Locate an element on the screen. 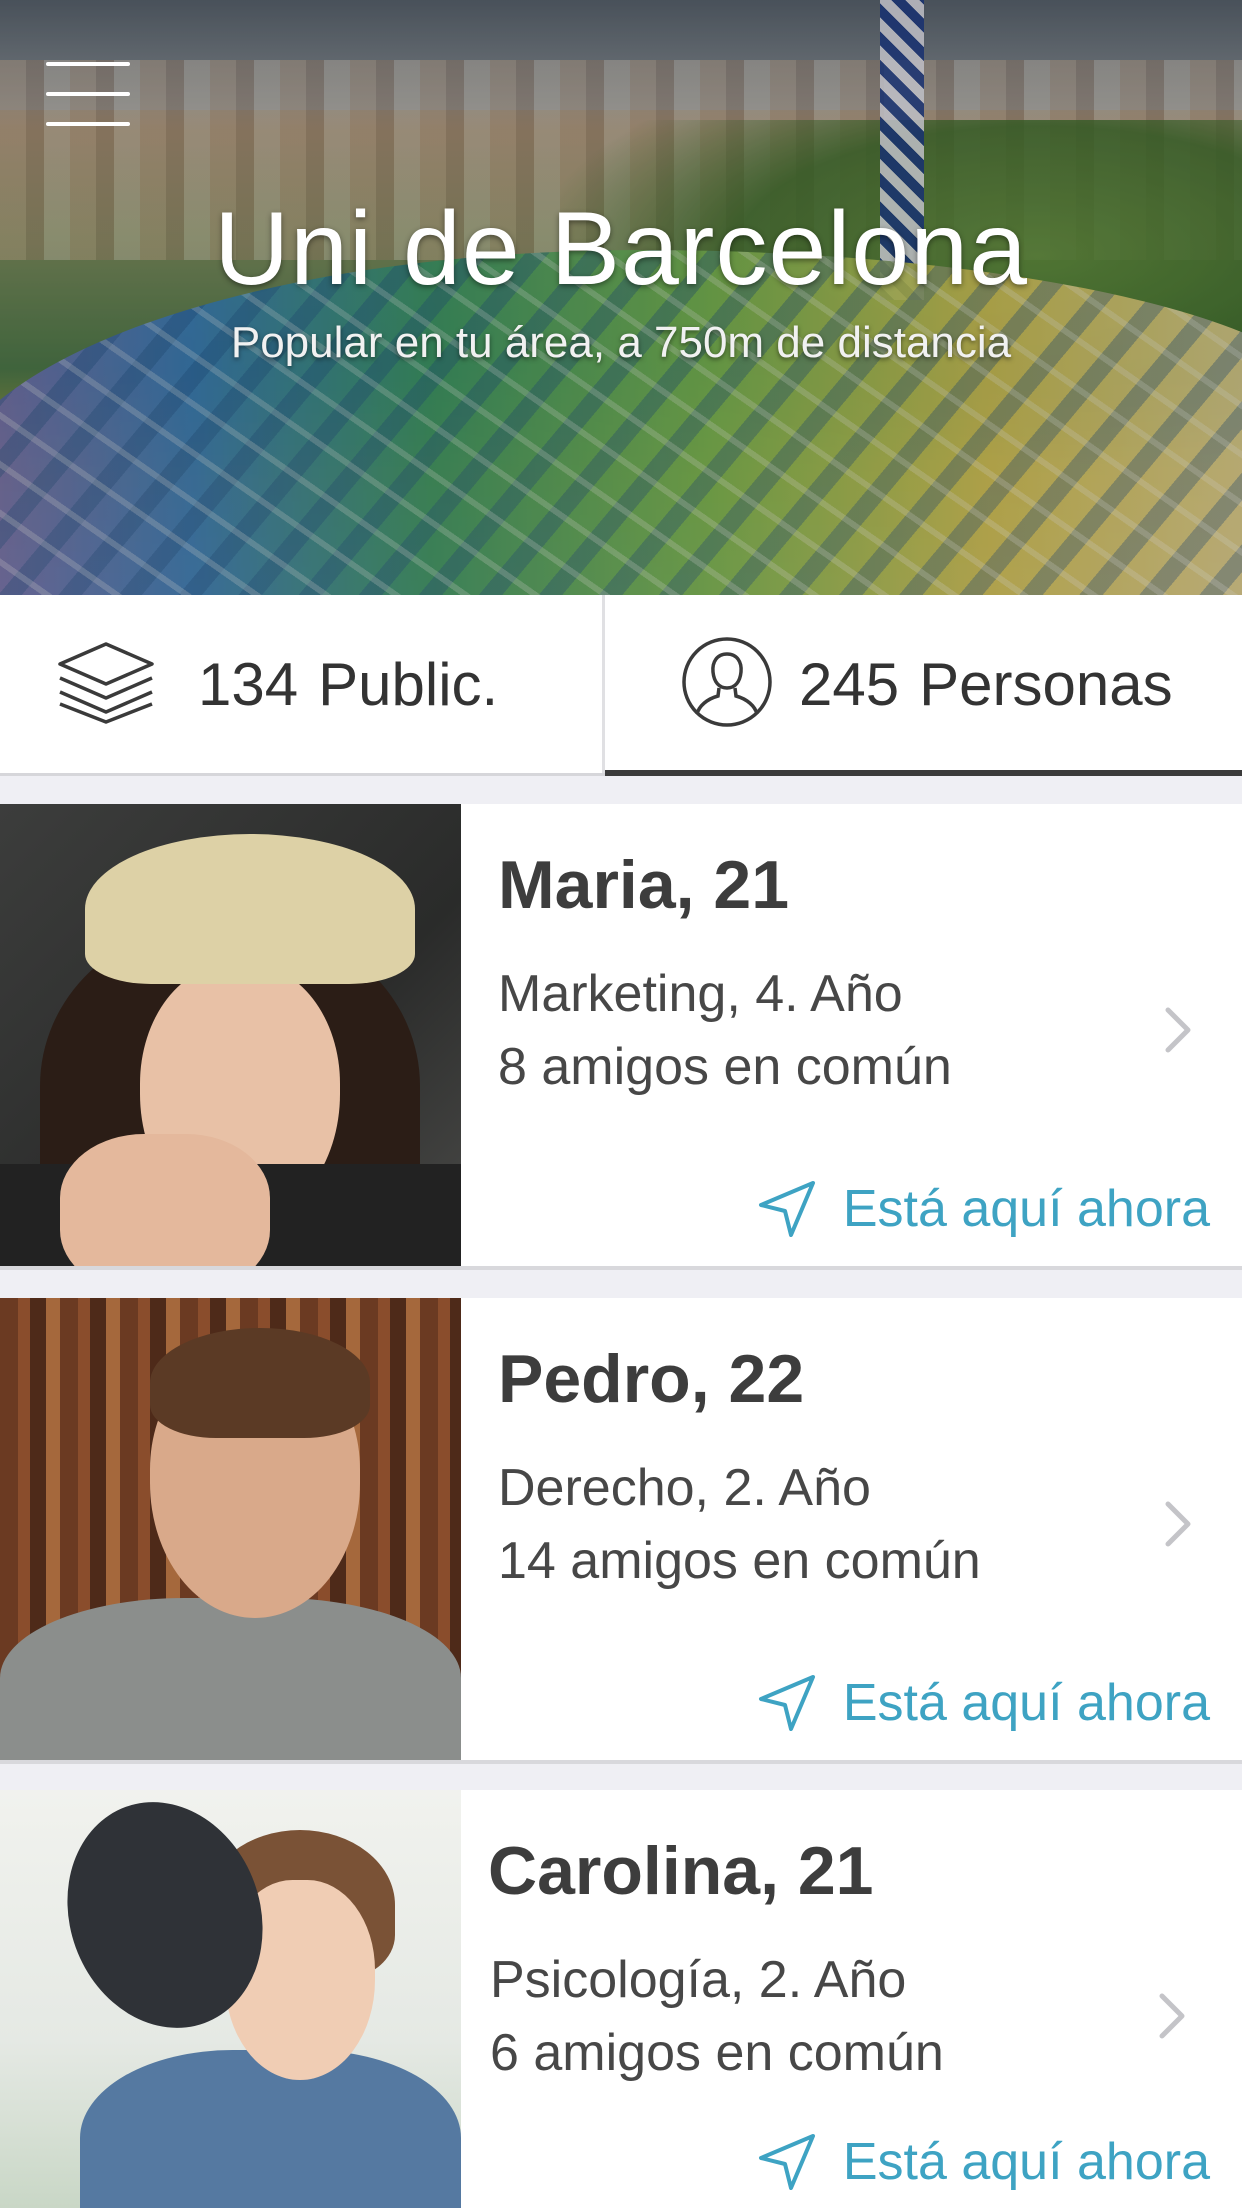 The image size is (1242, 2208). segment-tabs: 134 Public. 245 Personas is located at coordinates (621, 685).